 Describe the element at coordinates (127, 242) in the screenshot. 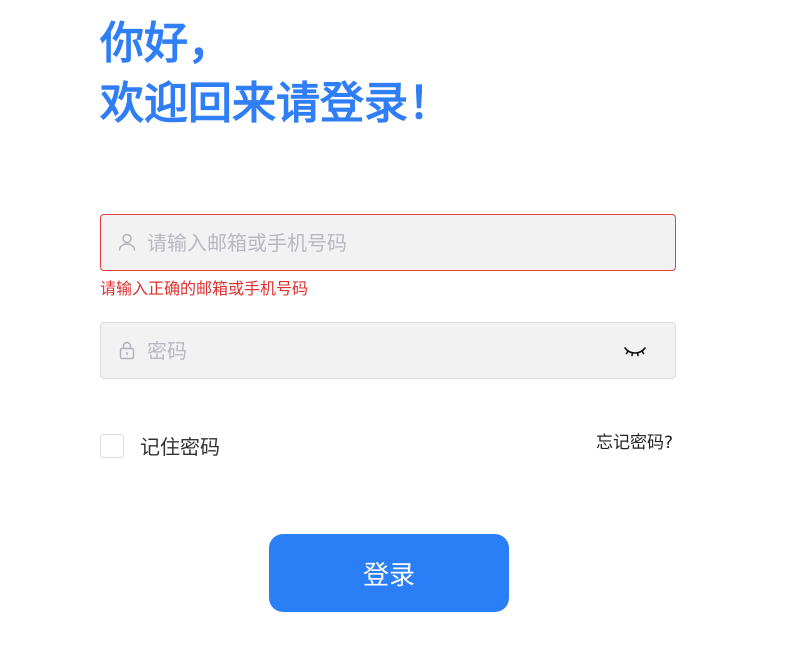

I see `user-icon` at that location.